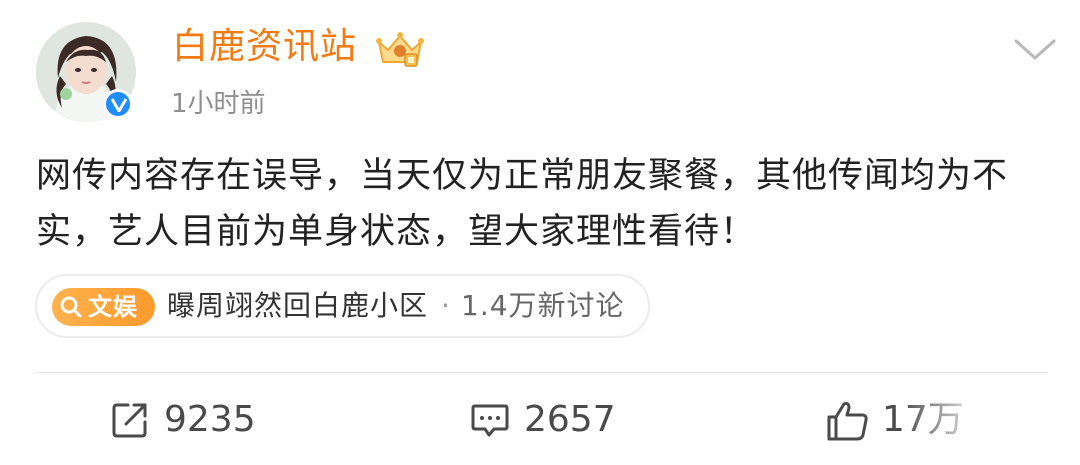 This screenshot has height=465, width=1080. Describe the element at coordinates (218, 104) in the screenshot. I see `post-timestamp: 1小时前` at that location.